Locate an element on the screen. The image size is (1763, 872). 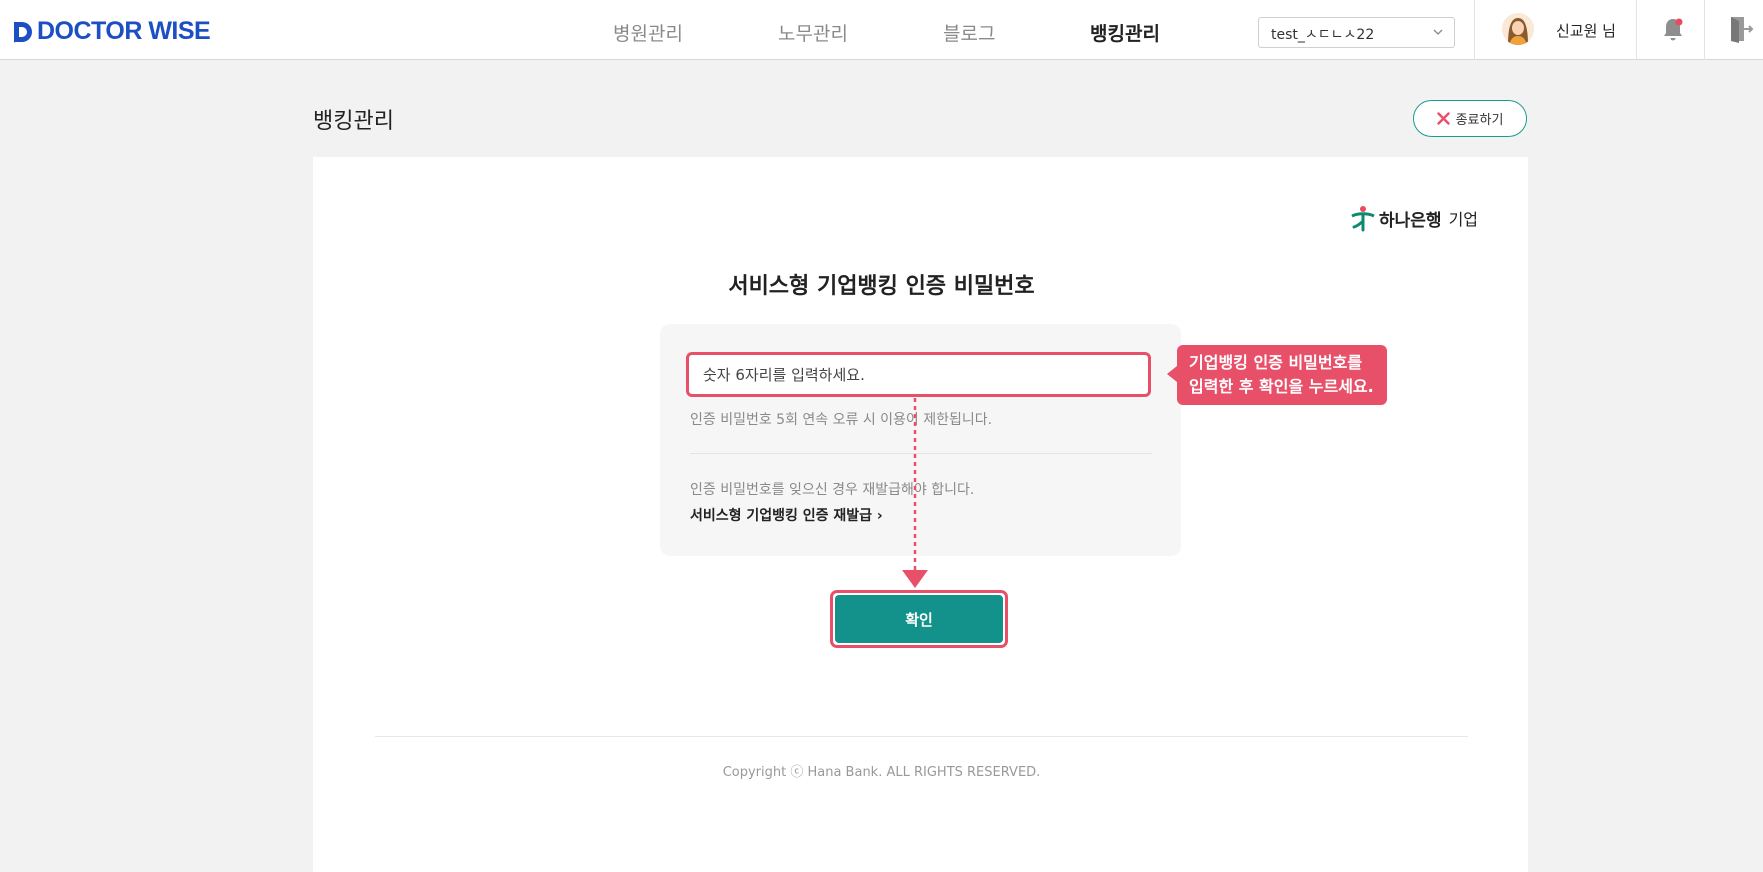
site-select-value: test_ㅅㄷㄴㅅ22 is located at coordinates (1323, 35).